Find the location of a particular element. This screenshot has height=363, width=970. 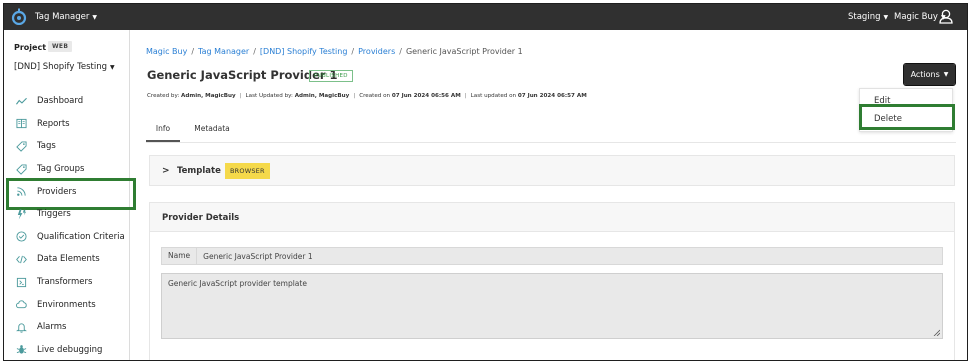

template-panel-title: Template is located at coordinates (199, 171).